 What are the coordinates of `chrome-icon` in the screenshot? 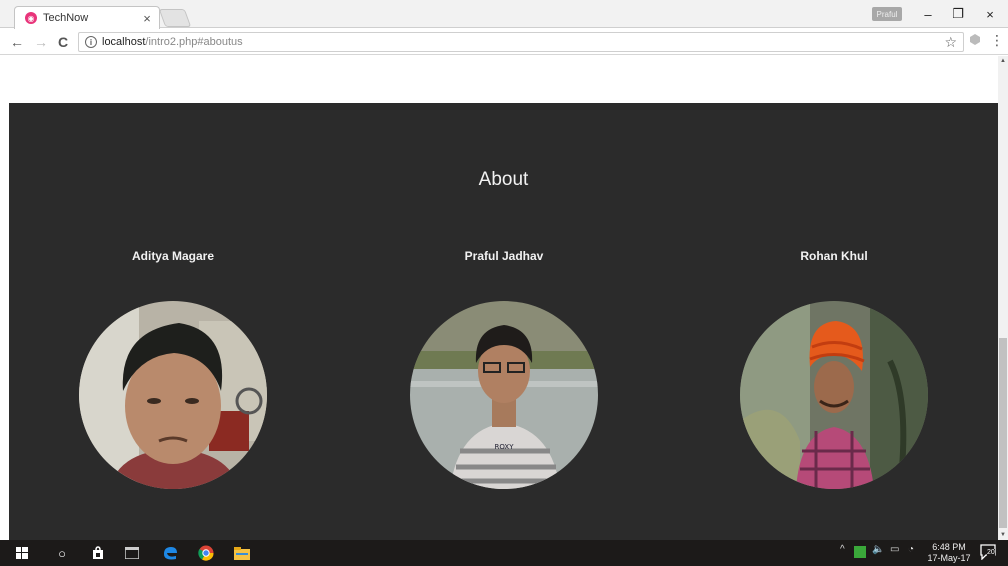 It's located at (206, 553).